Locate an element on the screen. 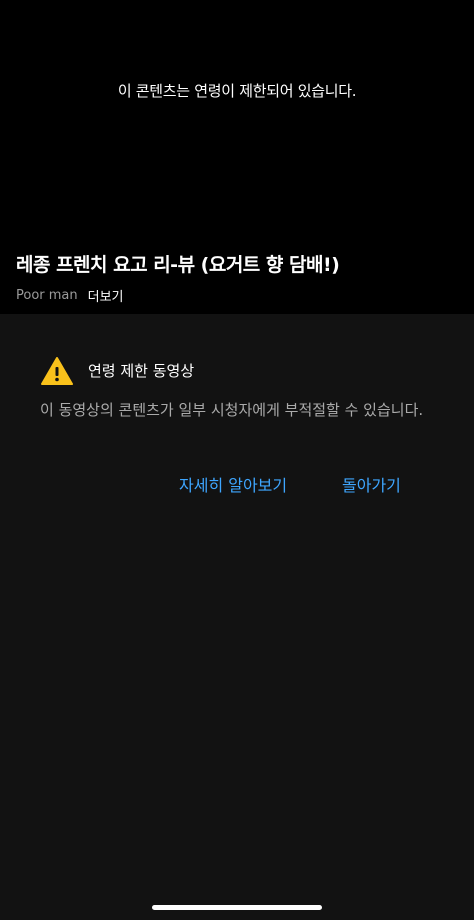 The width and height of the screenshot is (474, 920). go-back-button: 돌아가기 is located at coordinates (371, 484).